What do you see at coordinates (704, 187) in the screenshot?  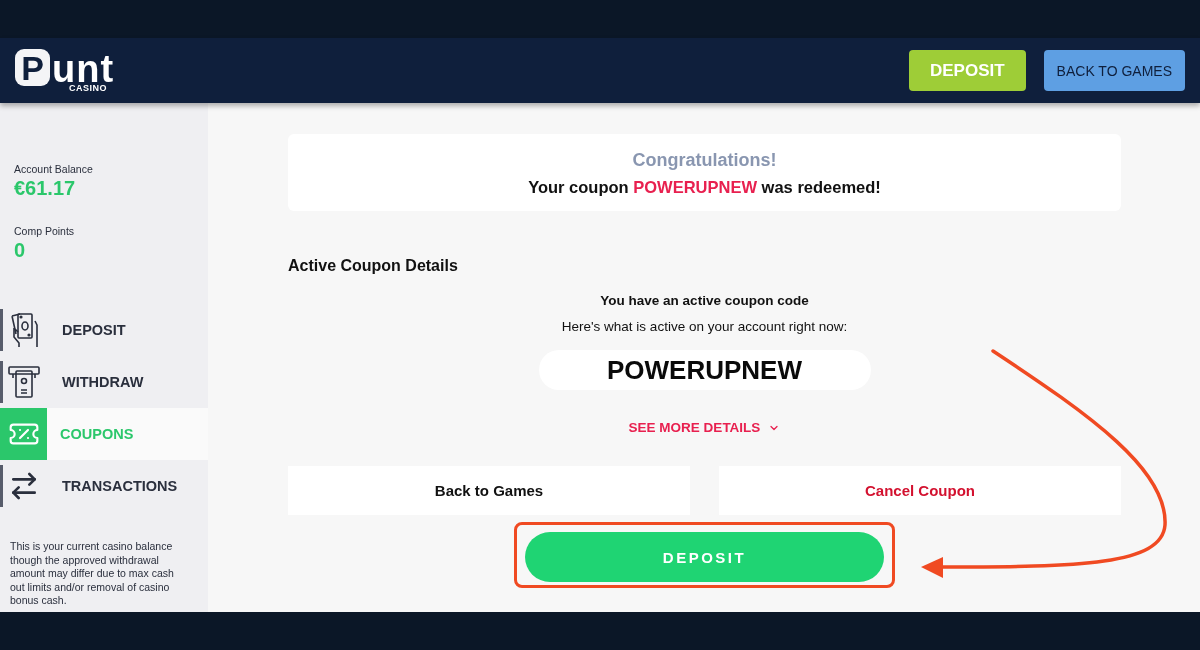 I see `redeemed-message: Your coupon POWERUPNEW was redeemed!` at bounding box center [704, 187].